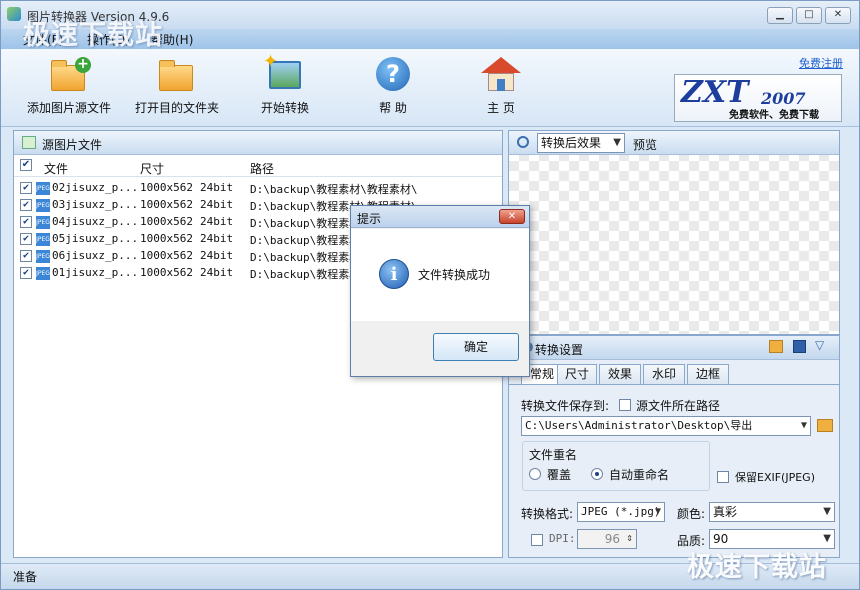 Image resolution: width=860 pixels, height=590 pixels. I want to click on column-size: 尺寸, so click(152, 168).